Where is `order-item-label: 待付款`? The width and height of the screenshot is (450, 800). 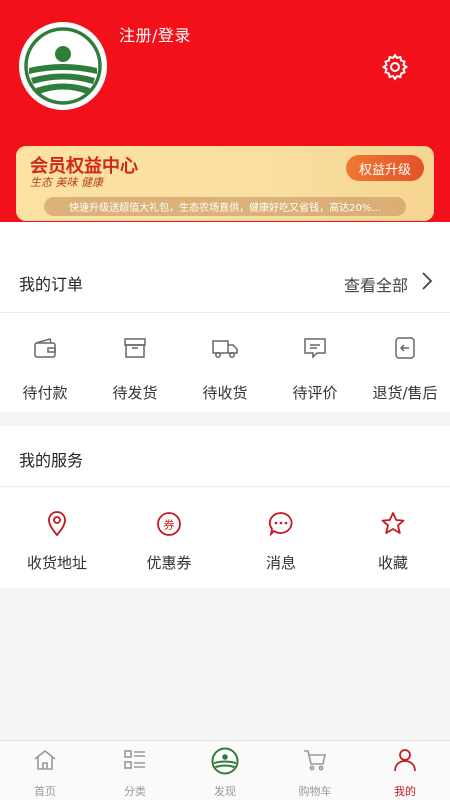
order-item-label: 待付款 is located at coordinates (45, 393).